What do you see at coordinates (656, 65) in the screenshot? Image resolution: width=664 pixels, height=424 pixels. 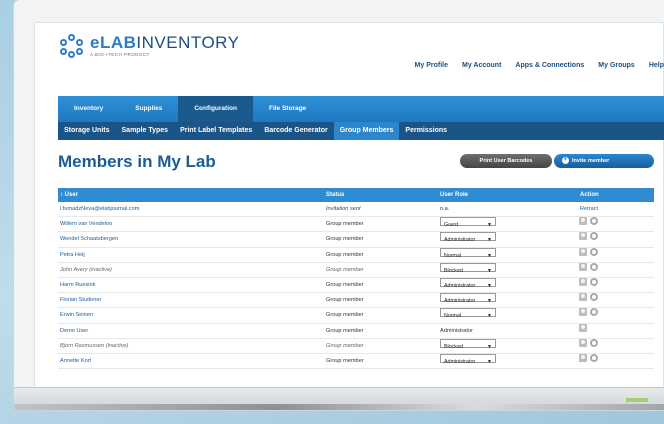 I see `topnav-help: Help` at bounding box center [656, 65].